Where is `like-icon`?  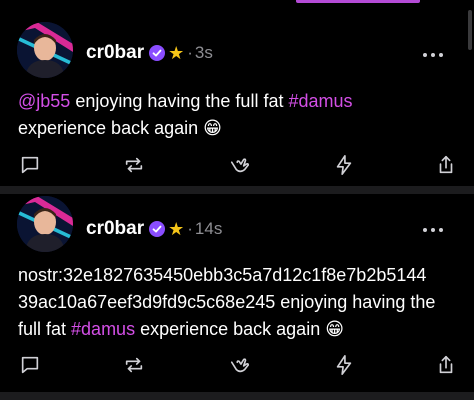
like-icon is located at coordinates (240, 365).